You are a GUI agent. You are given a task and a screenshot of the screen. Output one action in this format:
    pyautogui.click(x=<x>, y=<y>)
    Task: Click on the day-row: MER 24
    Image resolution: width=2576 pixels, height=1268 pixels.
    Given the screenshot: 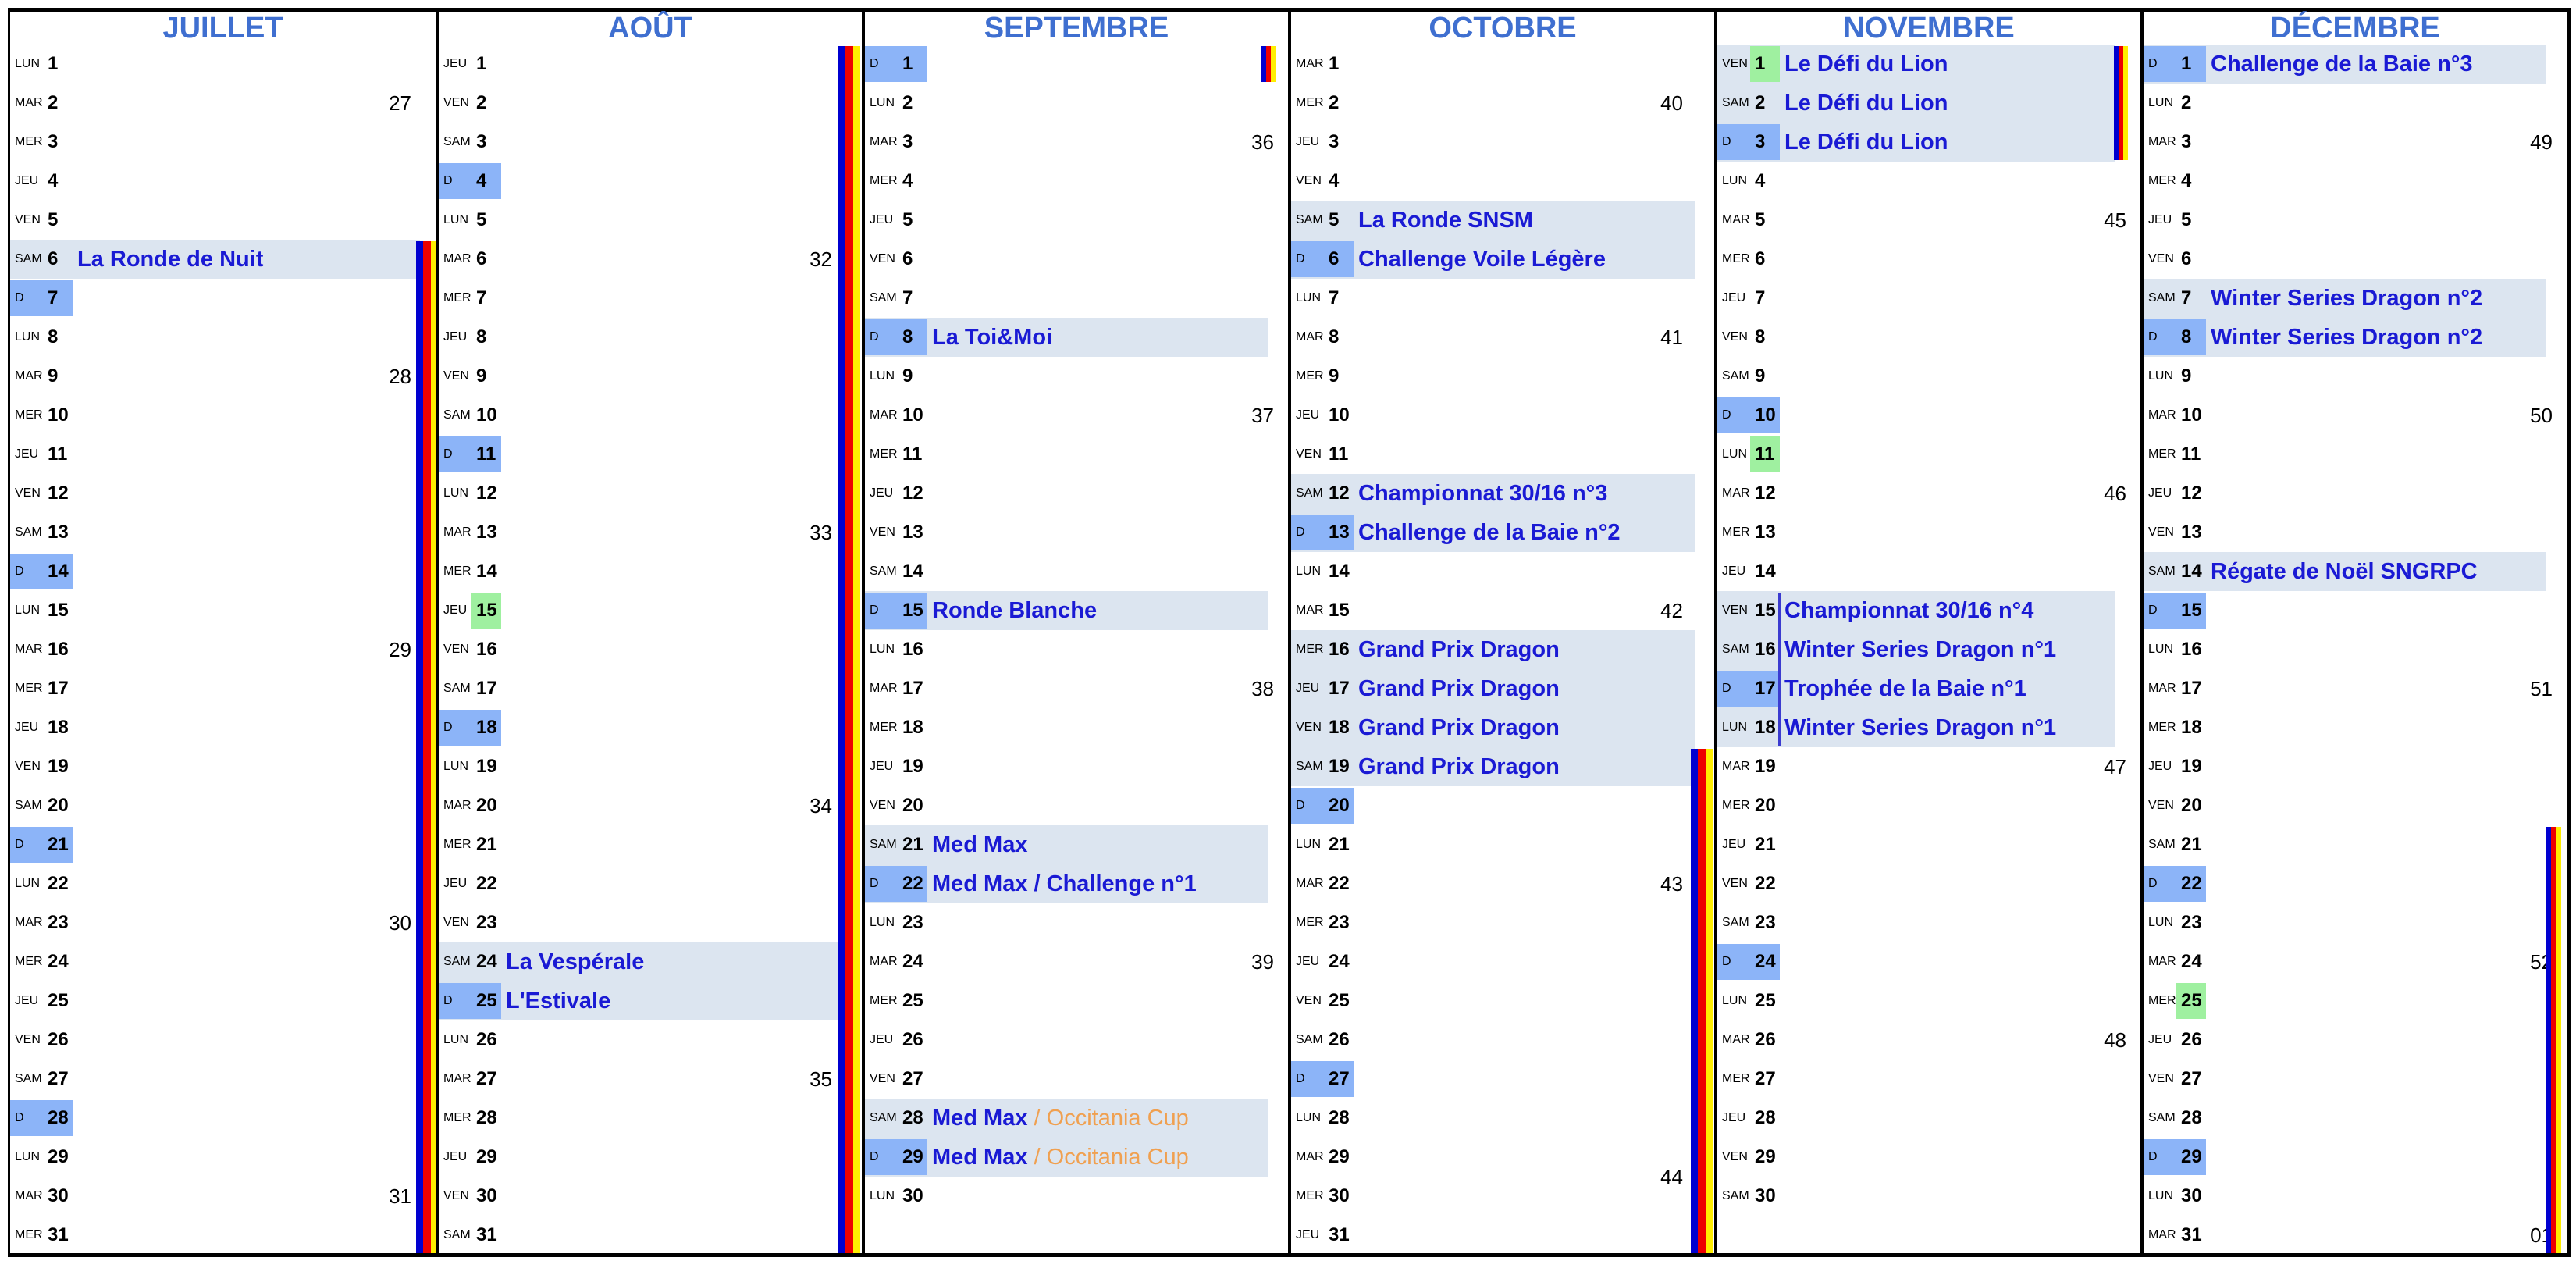 What is the action you would take?
    pyautogui.click(x=223, y=962)
    